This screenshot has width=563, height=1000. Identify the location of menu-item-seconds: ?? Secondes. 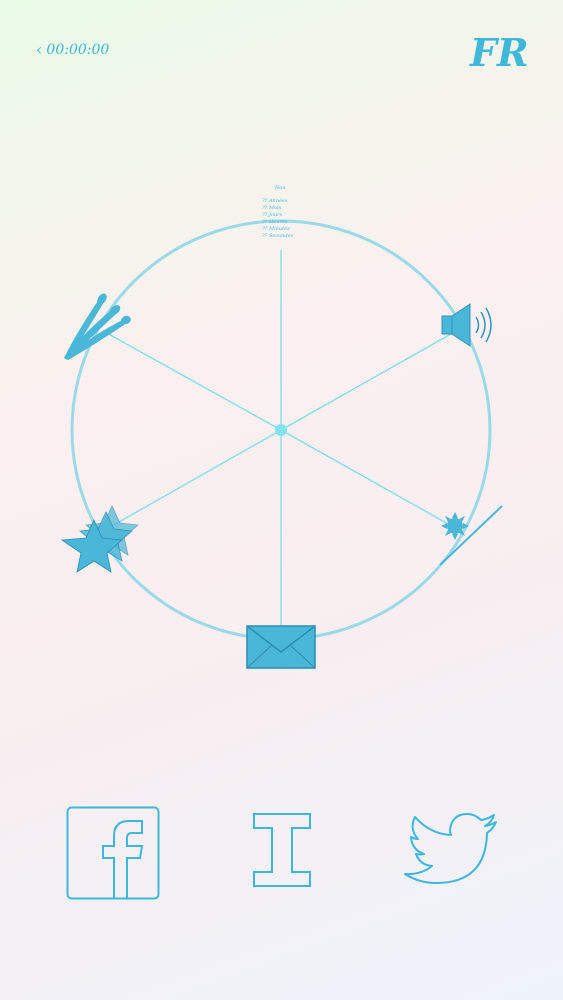
(292, 236).